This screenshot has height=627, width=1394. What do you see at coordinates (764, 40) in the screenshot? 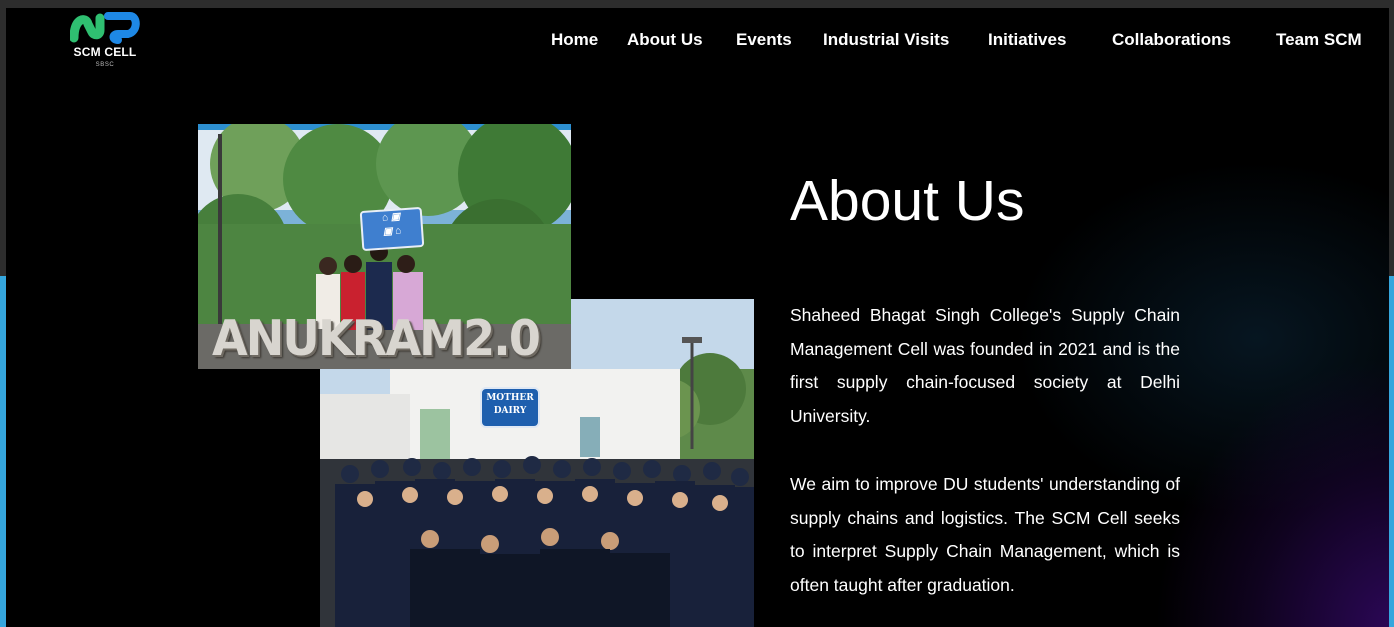
I see `nav-events: Events` at bounding box center [764, 40].